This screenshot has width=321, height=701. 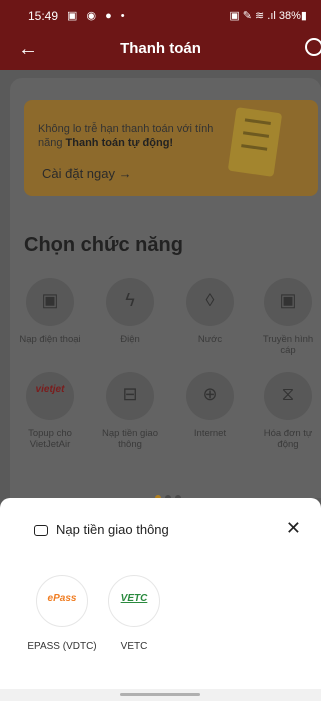 I want to click on function-label: Truyền hình cáp, so click(x=288, y=345).